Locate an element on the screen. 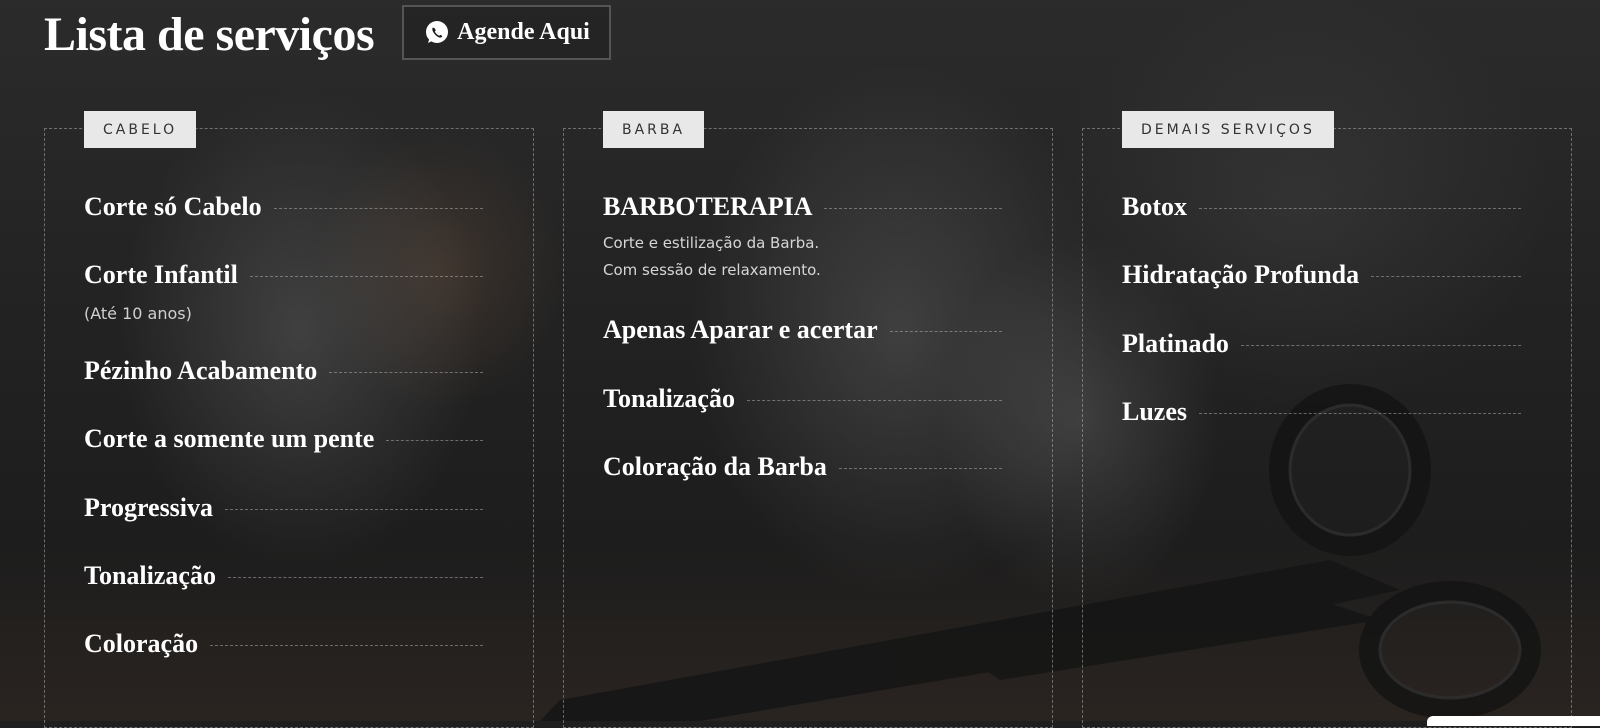  service-note: (Até 10 anos) is located at coordinates (138, 313).